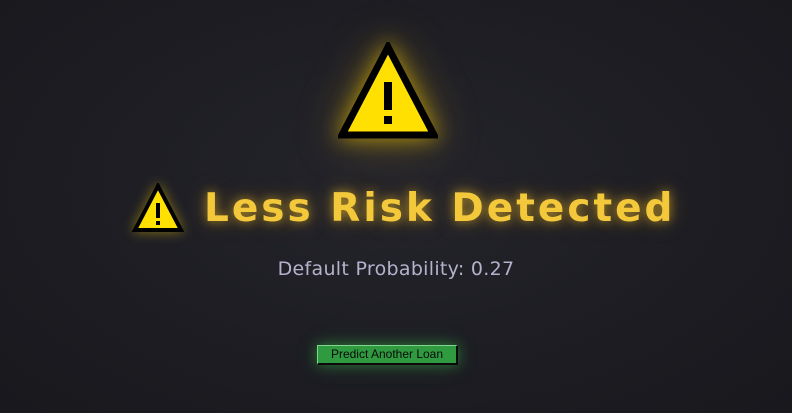 The width and height of the screenshot is (792, 413). What do you see at coordinates (440, 208) in the screenshot?
I see `result-headline-text: Less Risk Detected` at bounding box center [440, 208].